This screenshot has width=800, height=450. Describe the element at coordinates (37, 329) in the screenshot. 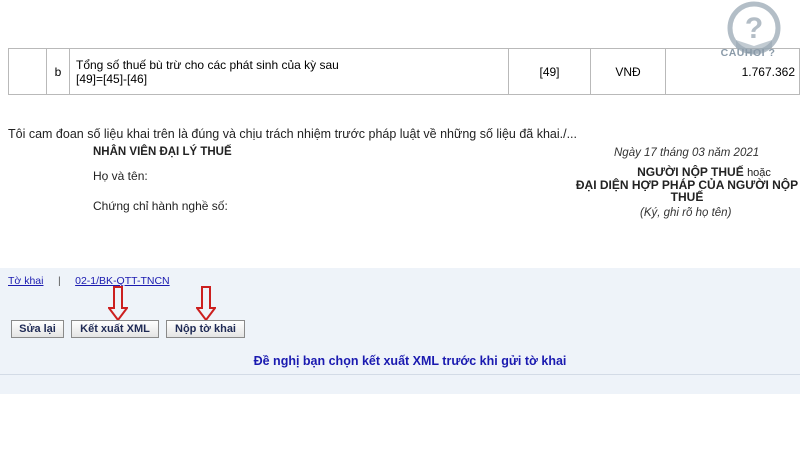

I see `edit-button: Sửa lại` at that location.